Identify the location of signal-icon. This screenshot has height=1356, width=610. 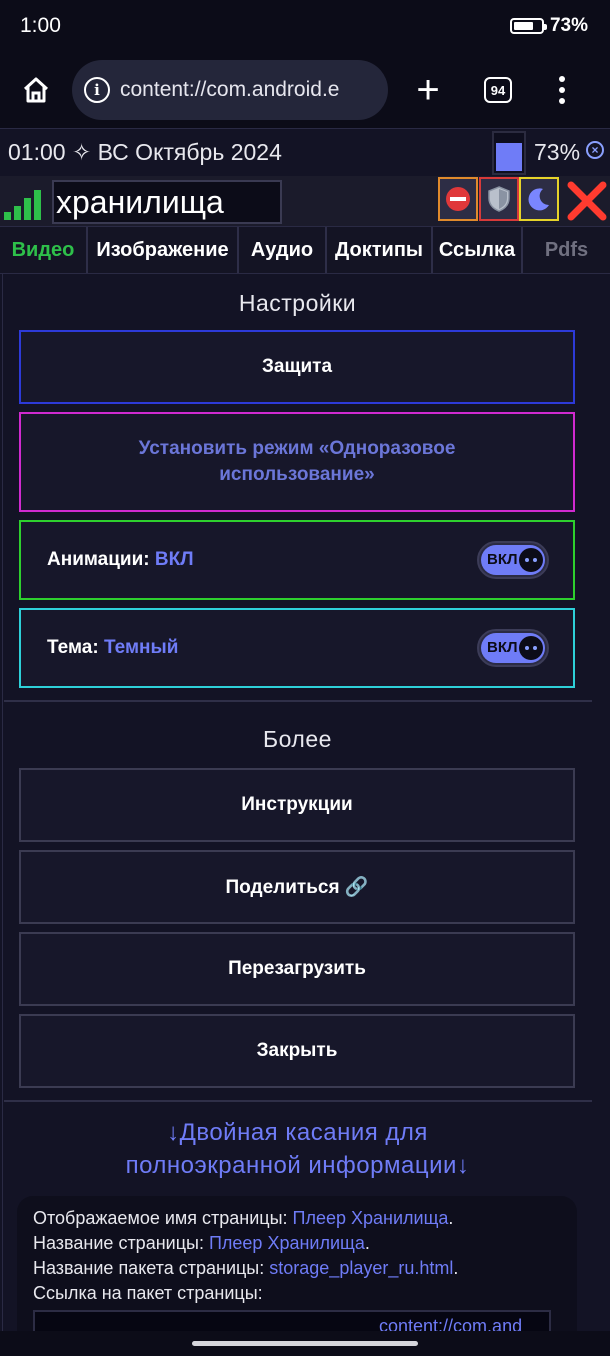
(22, 205).